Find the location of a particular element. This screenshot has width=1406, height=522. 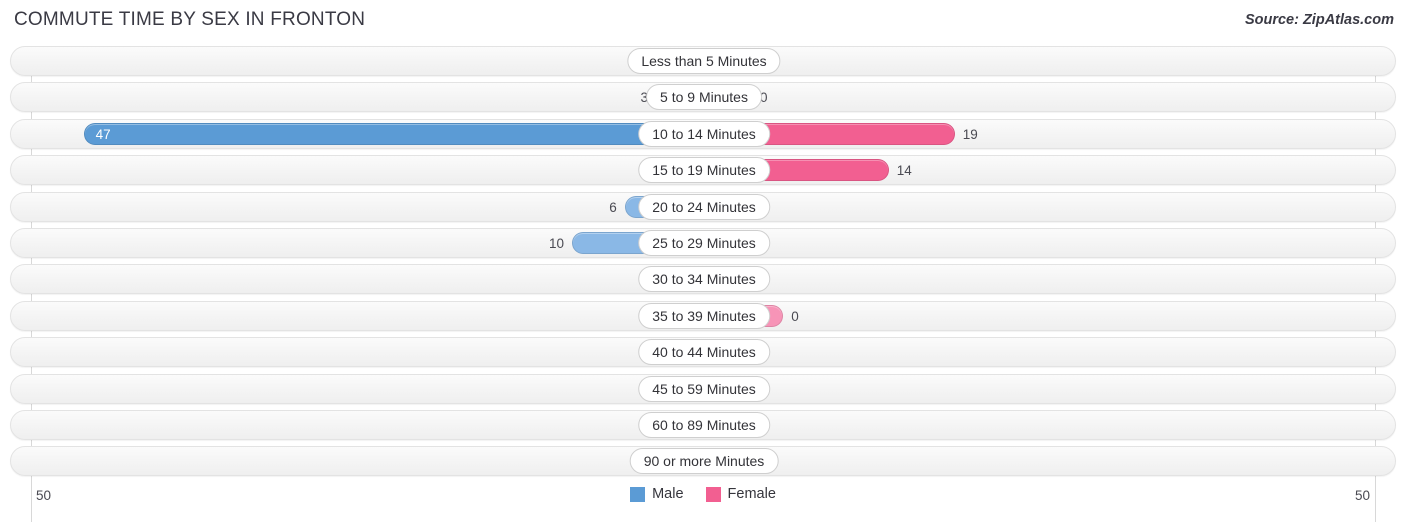

category-label: 35 to 39 Minutes is located at coordinates (704, 315).